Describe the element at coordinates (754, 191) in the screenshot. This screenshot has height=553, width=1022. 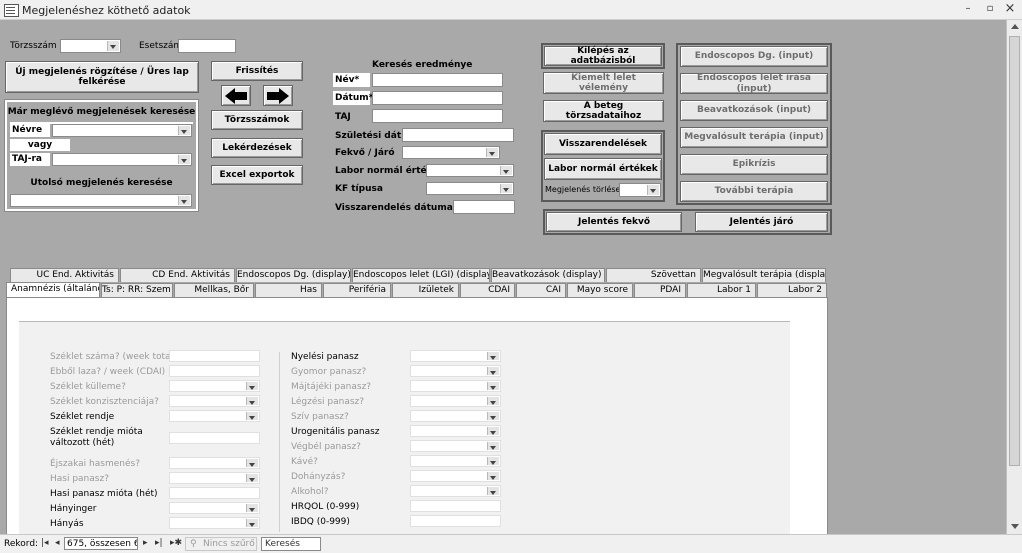
I see `tovabbi-terapia-button: További terápia` at that location.